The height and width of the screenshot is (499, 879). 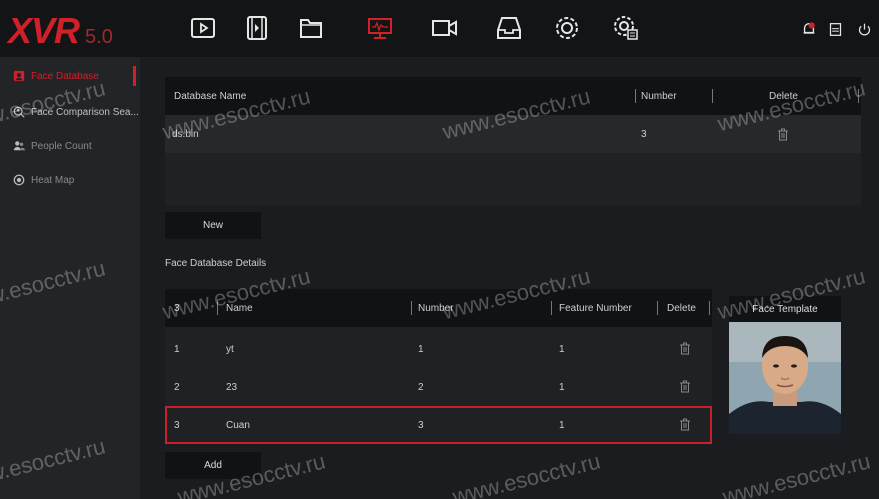 I want to click on details-table-header: 3 Name Number Feature Number Delete, so click(x=438, y=308).